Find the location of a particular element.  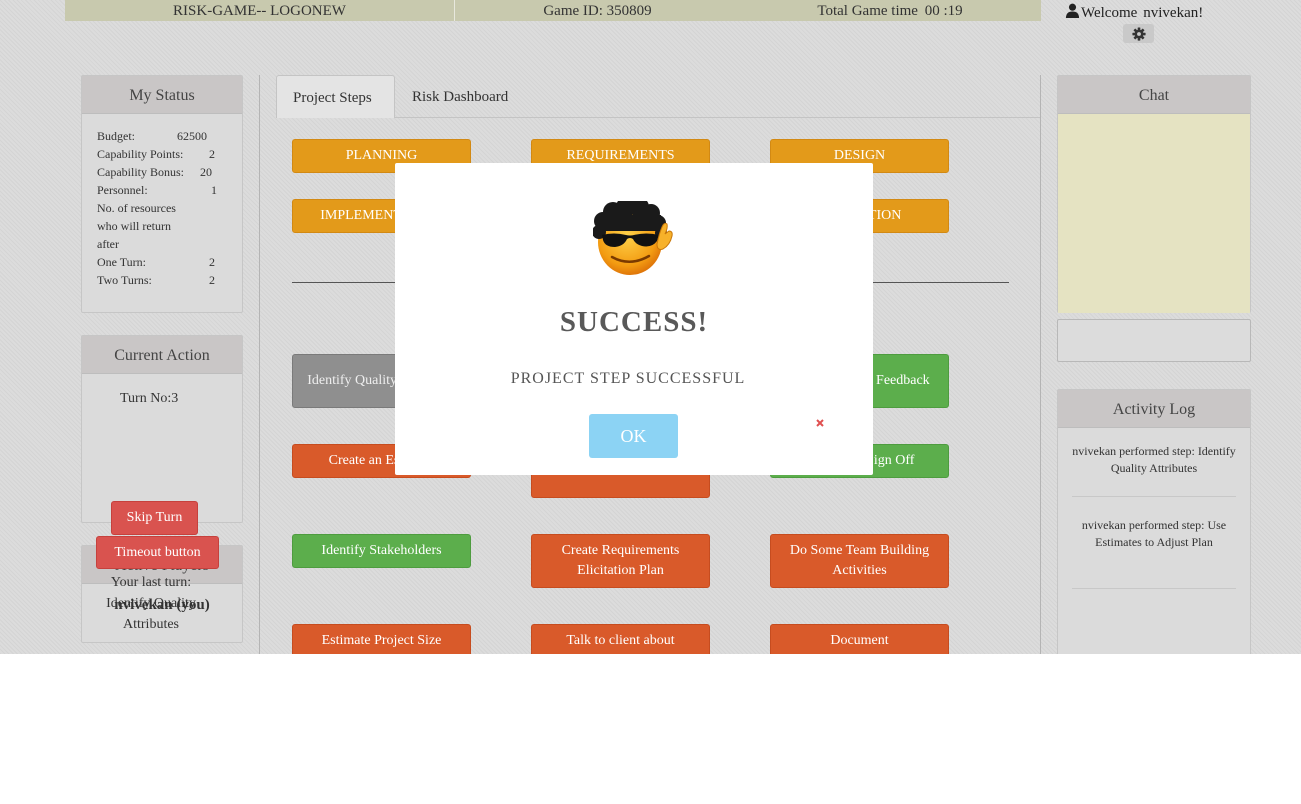

settings-button is located at coordinates (1138, 33).